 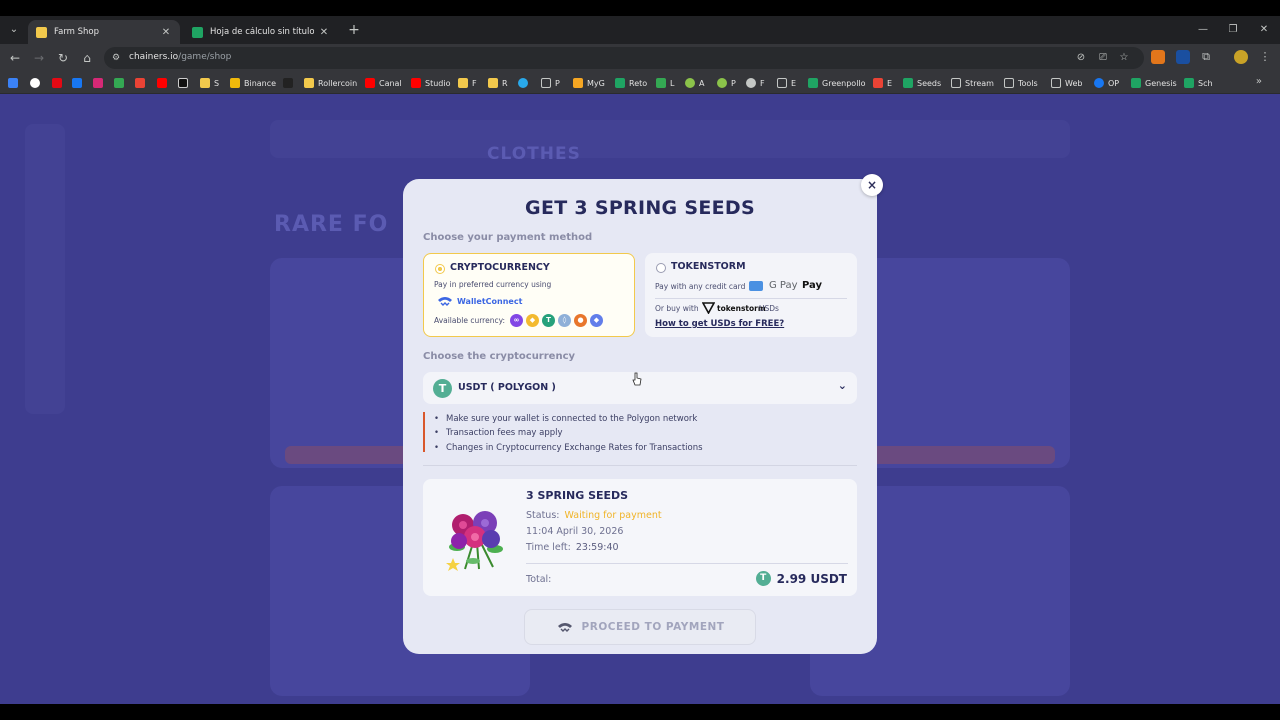 I want to click on bookmark: A, so click(x=694, y=83).